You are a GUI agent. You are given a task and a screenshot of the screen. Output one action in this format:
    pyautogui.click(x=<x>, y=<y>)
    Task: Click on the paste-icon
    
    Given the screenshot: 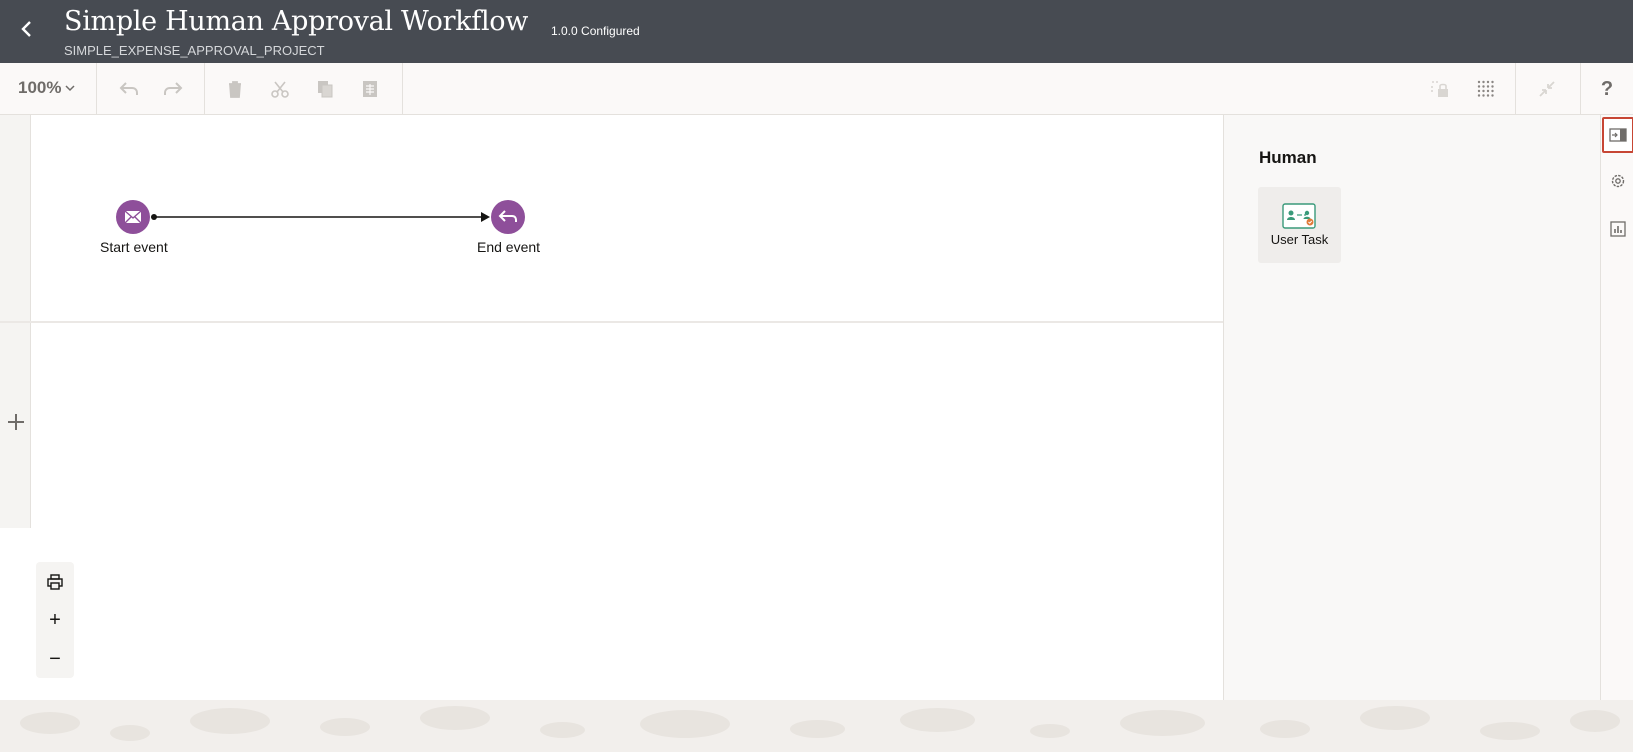 What is the action you would take?
    pyautogui.click(x=370, y=89)
    